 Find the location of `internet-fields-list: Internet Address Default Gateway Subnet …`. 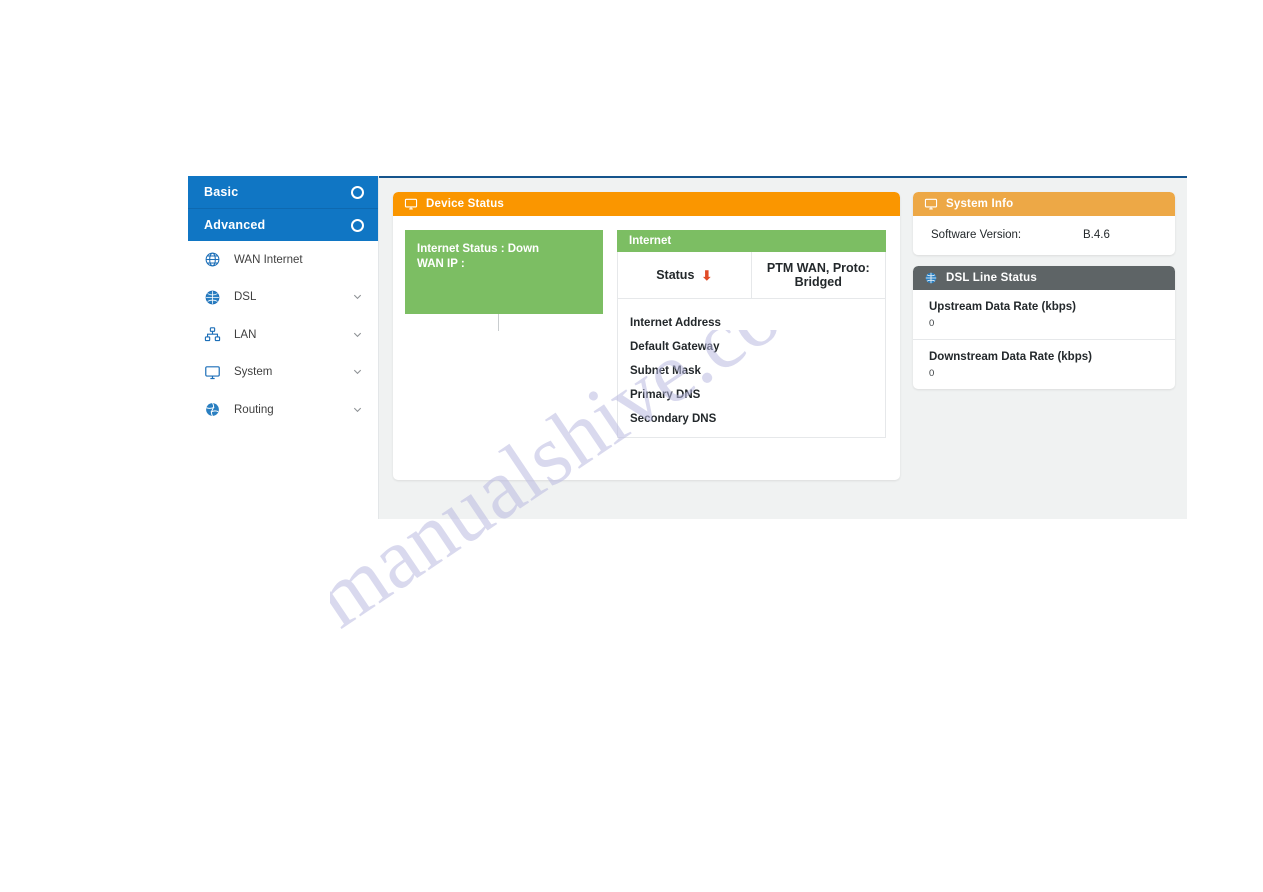

internet-fields-list: Internet Address Default Gateway Subnet … is located at coordinates (751, 365).